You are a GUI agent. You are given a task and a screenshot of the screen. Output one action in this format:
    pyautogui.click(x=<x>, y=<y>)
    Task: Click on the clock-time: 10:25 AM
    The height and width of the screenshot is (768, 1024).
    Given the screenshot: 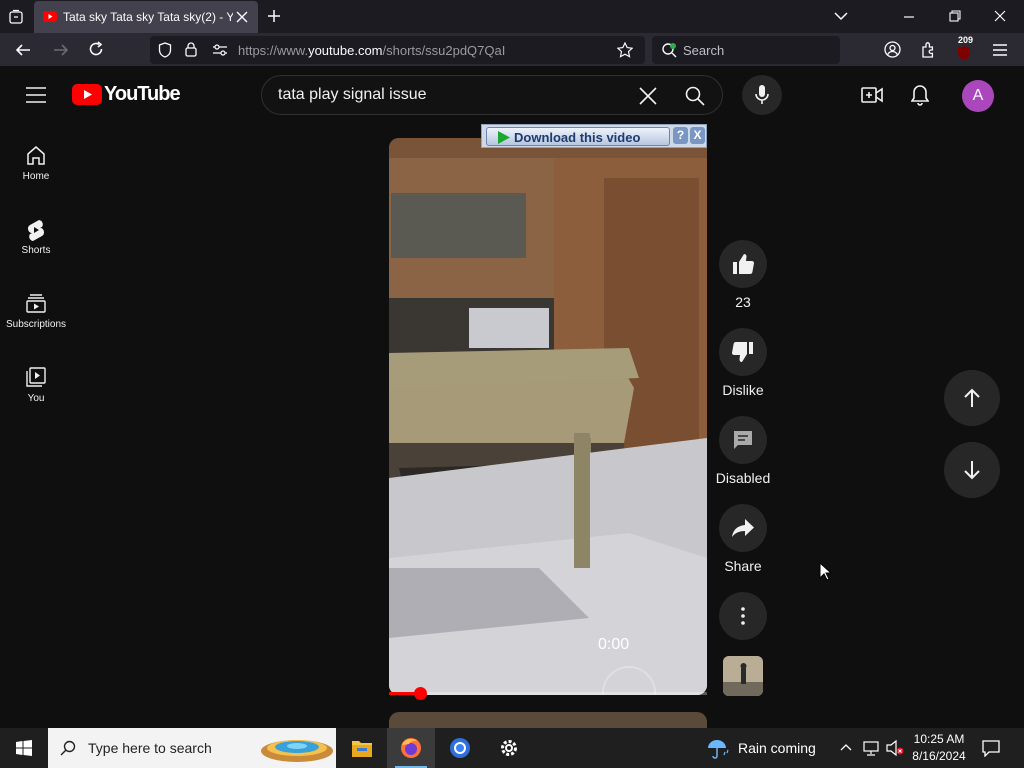 What is the action you would take?
    pyautogui.click(x=939, y=739)
    